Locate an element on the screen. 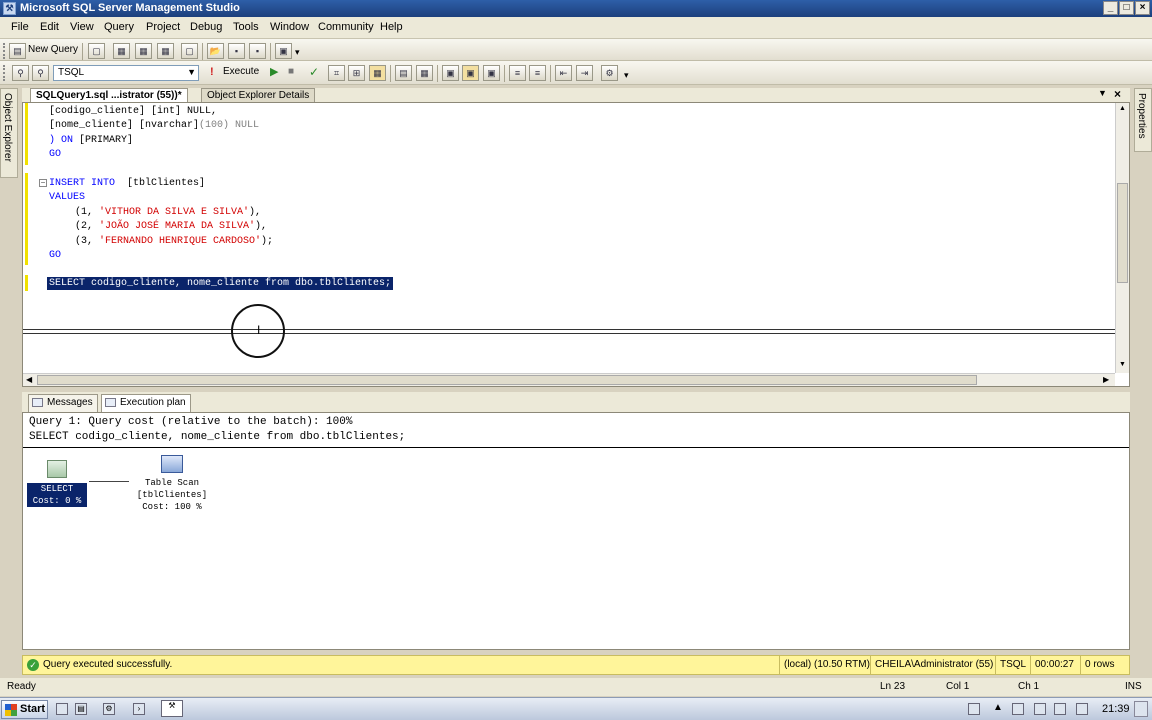 This screenshot has width=1152, height=720. select-operator-node: SELECT Cost: 0 % is located at coordinates (57, 495).